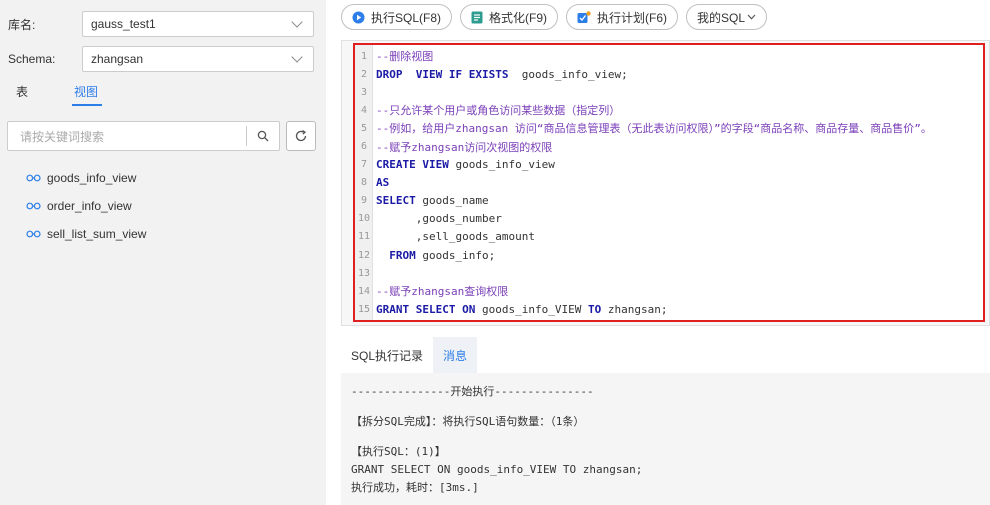  Describe the element at coordinates (117, 59) in the screenshot. I see `schema-value: zhangsan` at that location.